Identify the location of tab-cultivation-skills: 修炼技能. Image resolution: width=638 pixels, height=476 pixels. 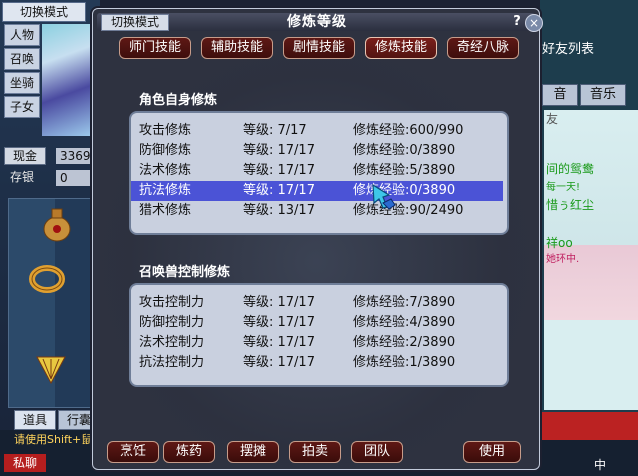
(401, 48).